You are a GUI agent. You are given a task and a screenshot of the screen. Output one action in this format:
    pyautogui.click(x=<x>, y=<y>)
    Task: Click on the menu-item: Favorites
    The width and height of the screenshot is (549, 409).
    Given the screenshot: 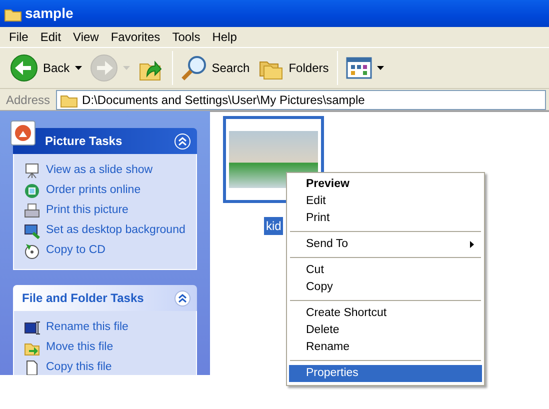 What is the action you would take?
    pyautogui.click(x=135, y=37)
    